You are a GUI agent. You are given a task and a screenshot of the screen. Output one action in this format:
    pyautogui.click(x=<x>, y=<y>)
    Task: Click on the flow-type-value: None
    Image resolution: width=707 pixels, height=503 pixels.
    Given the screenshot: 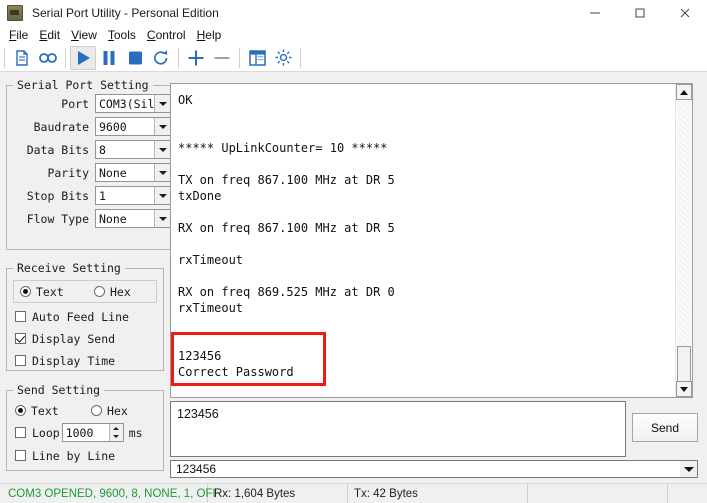 What is the action you would take?
    pyautogui.click(x=113, y=218)
    